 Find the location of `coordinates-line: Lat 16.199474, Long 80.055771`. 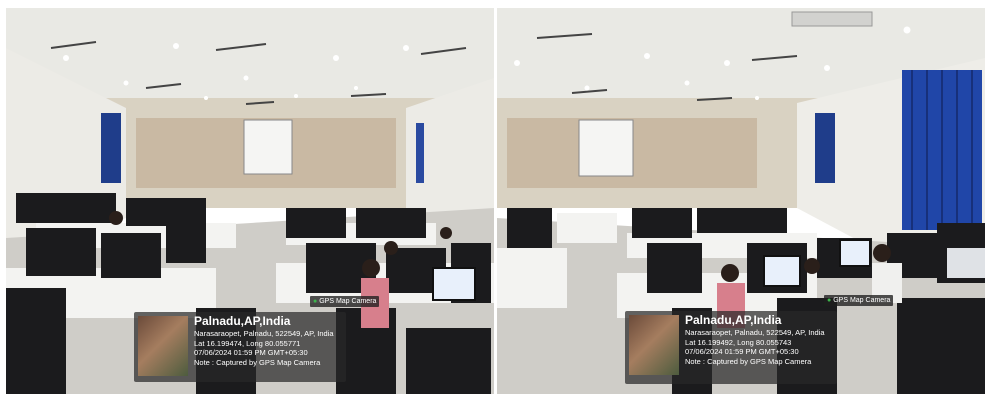

coordinates-line: Lat 16.199474, Long 80.055771 is located at coordinates (247, 343).